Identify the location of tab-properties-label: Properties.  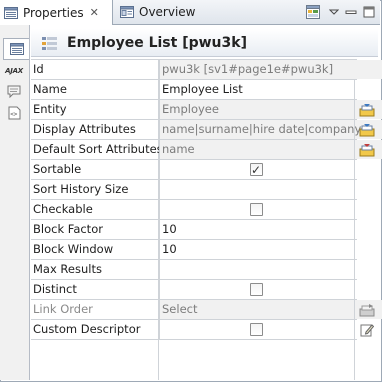
(53, 12).